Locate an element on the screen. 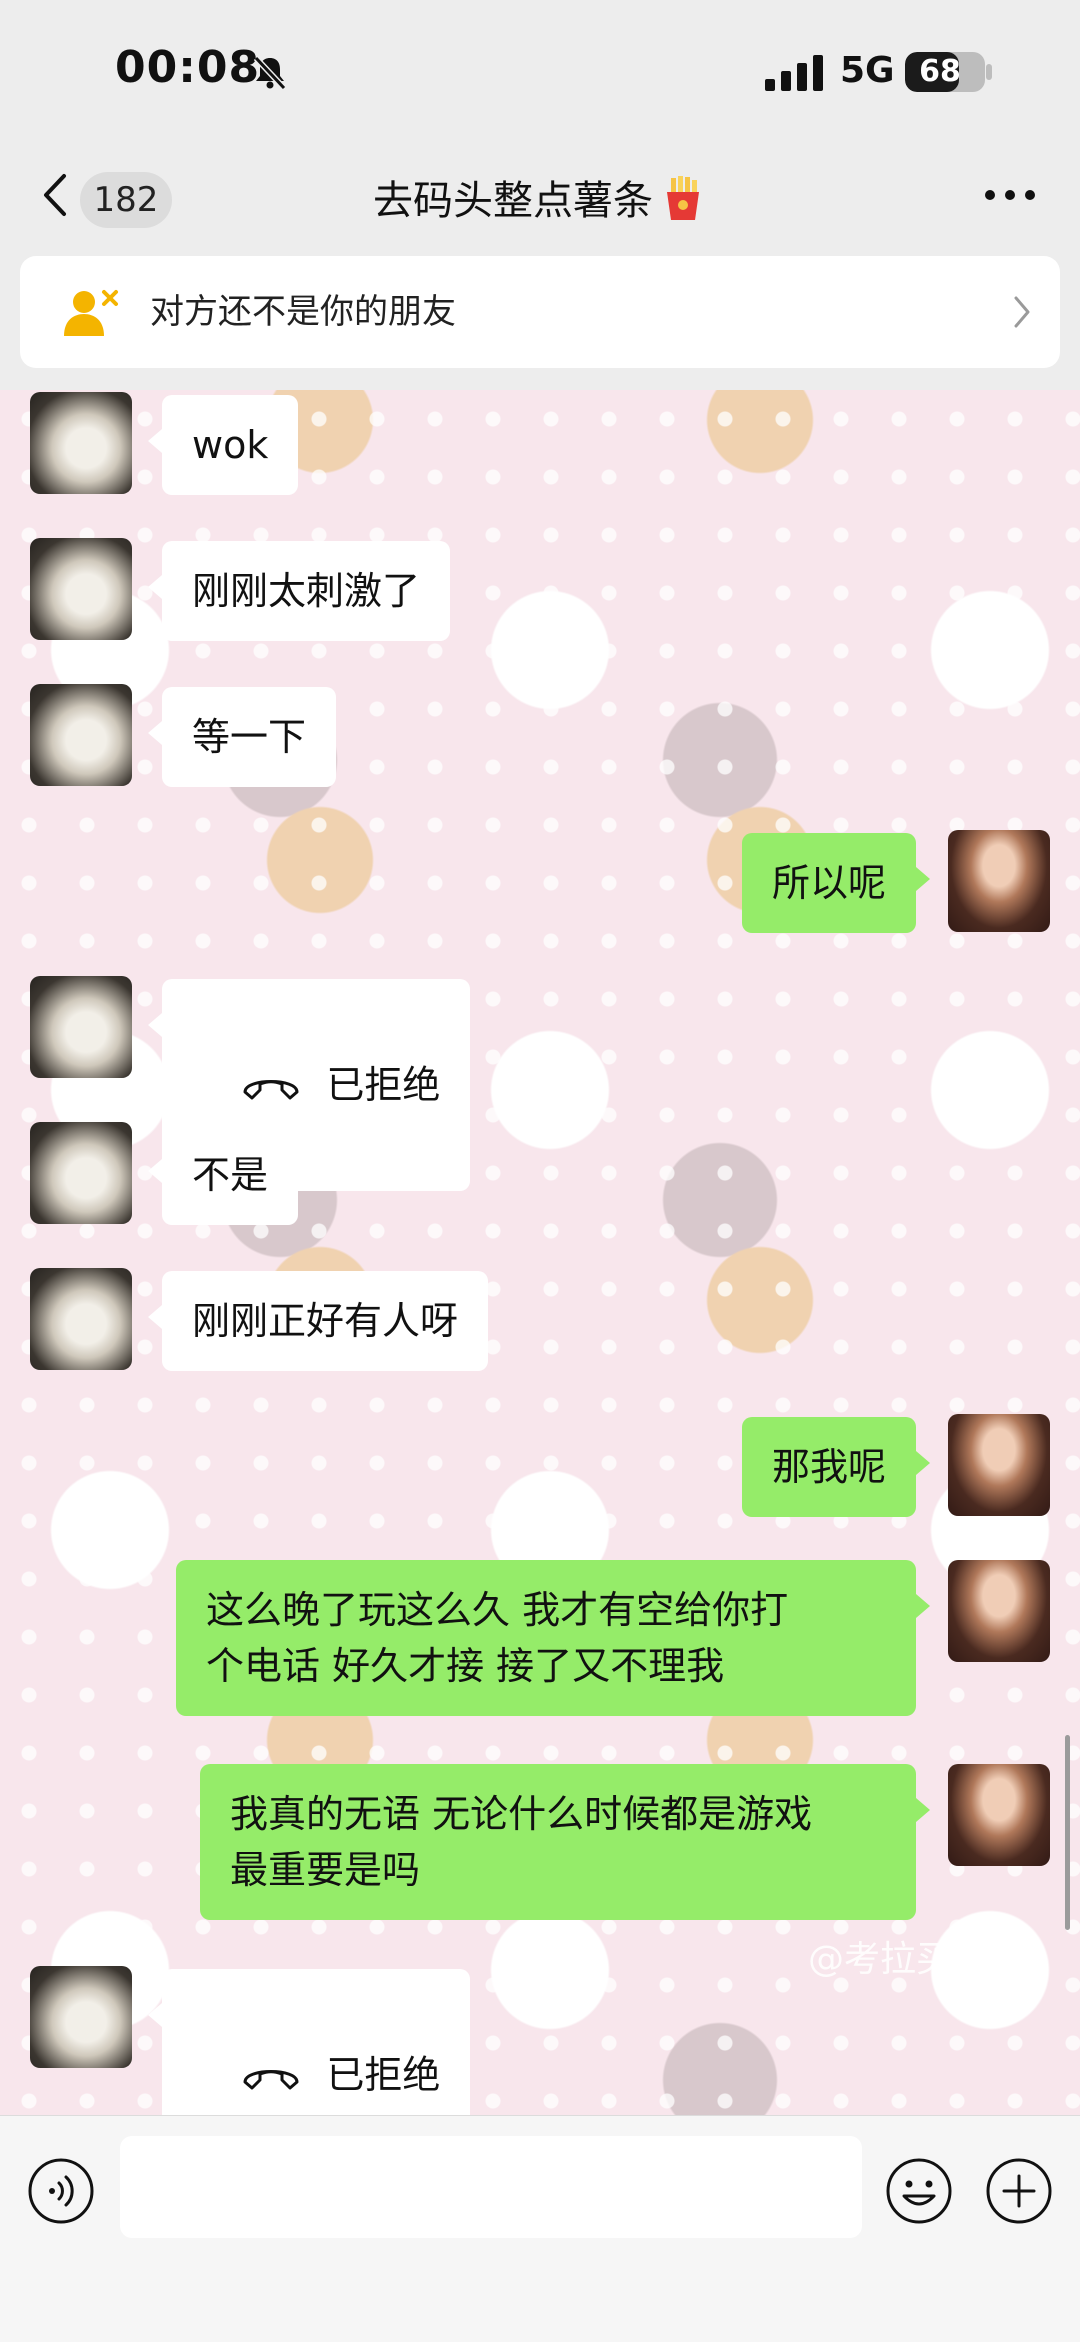 This screenshot has width=1080, height=2342. scrollbar is located at coordinates (1067, 1832).